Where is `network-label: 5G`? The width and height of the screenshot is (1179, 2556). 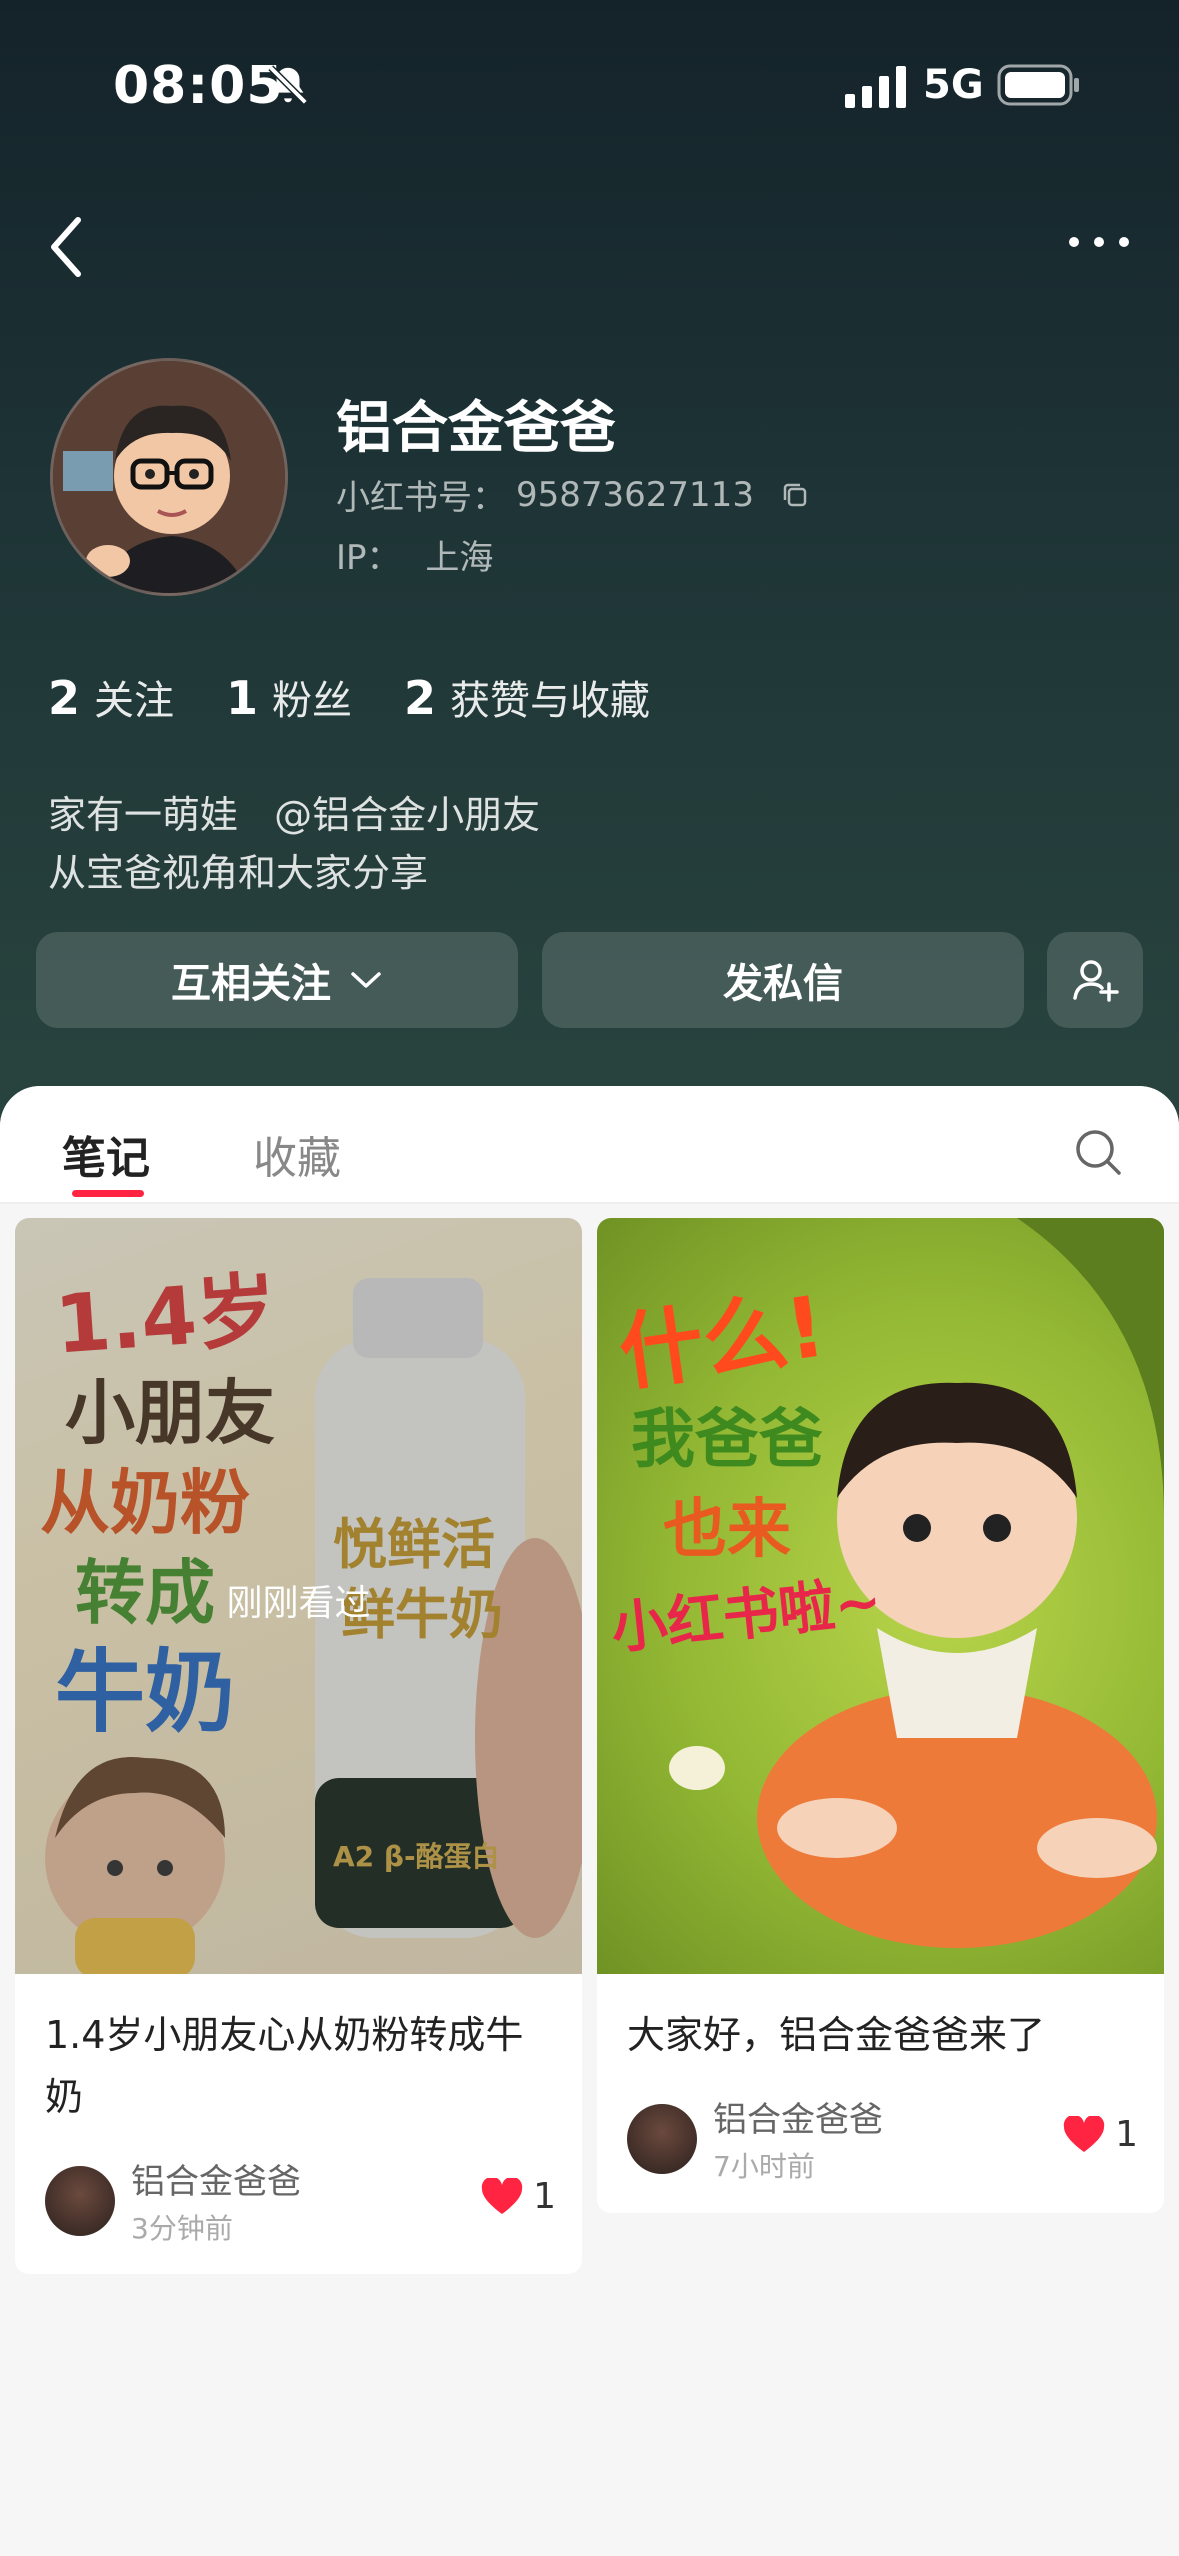 network-label: 5G is located at coordinates (953, 85).